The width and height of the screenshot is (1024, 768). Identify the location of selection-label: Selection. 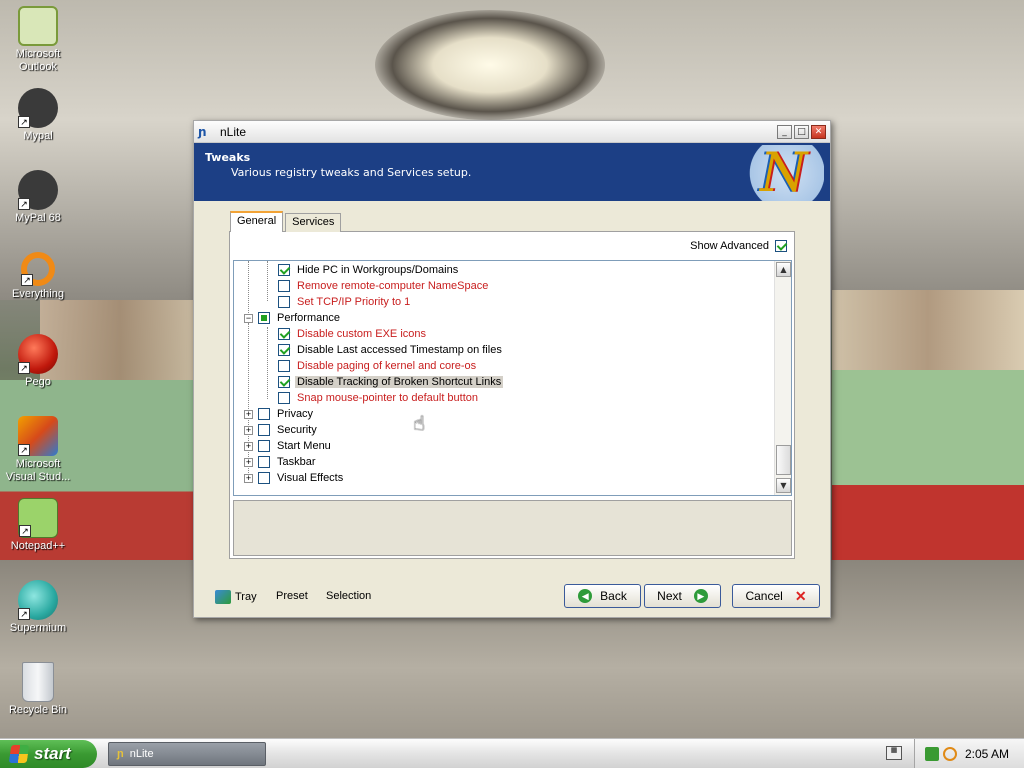
(349, 596).